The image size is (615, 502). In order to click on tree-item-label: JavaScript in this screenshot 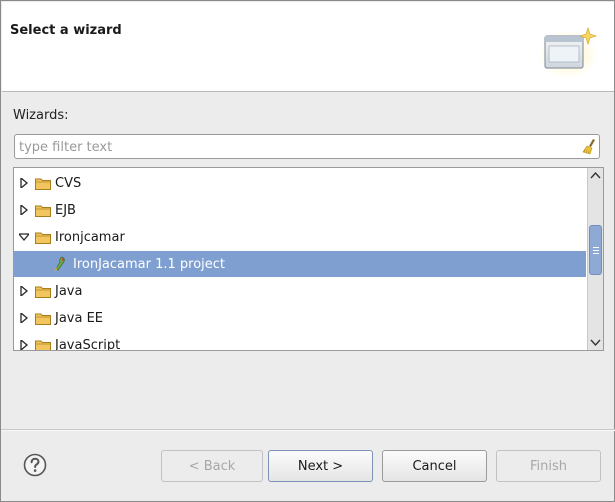, I will do `click(88, 344)`.